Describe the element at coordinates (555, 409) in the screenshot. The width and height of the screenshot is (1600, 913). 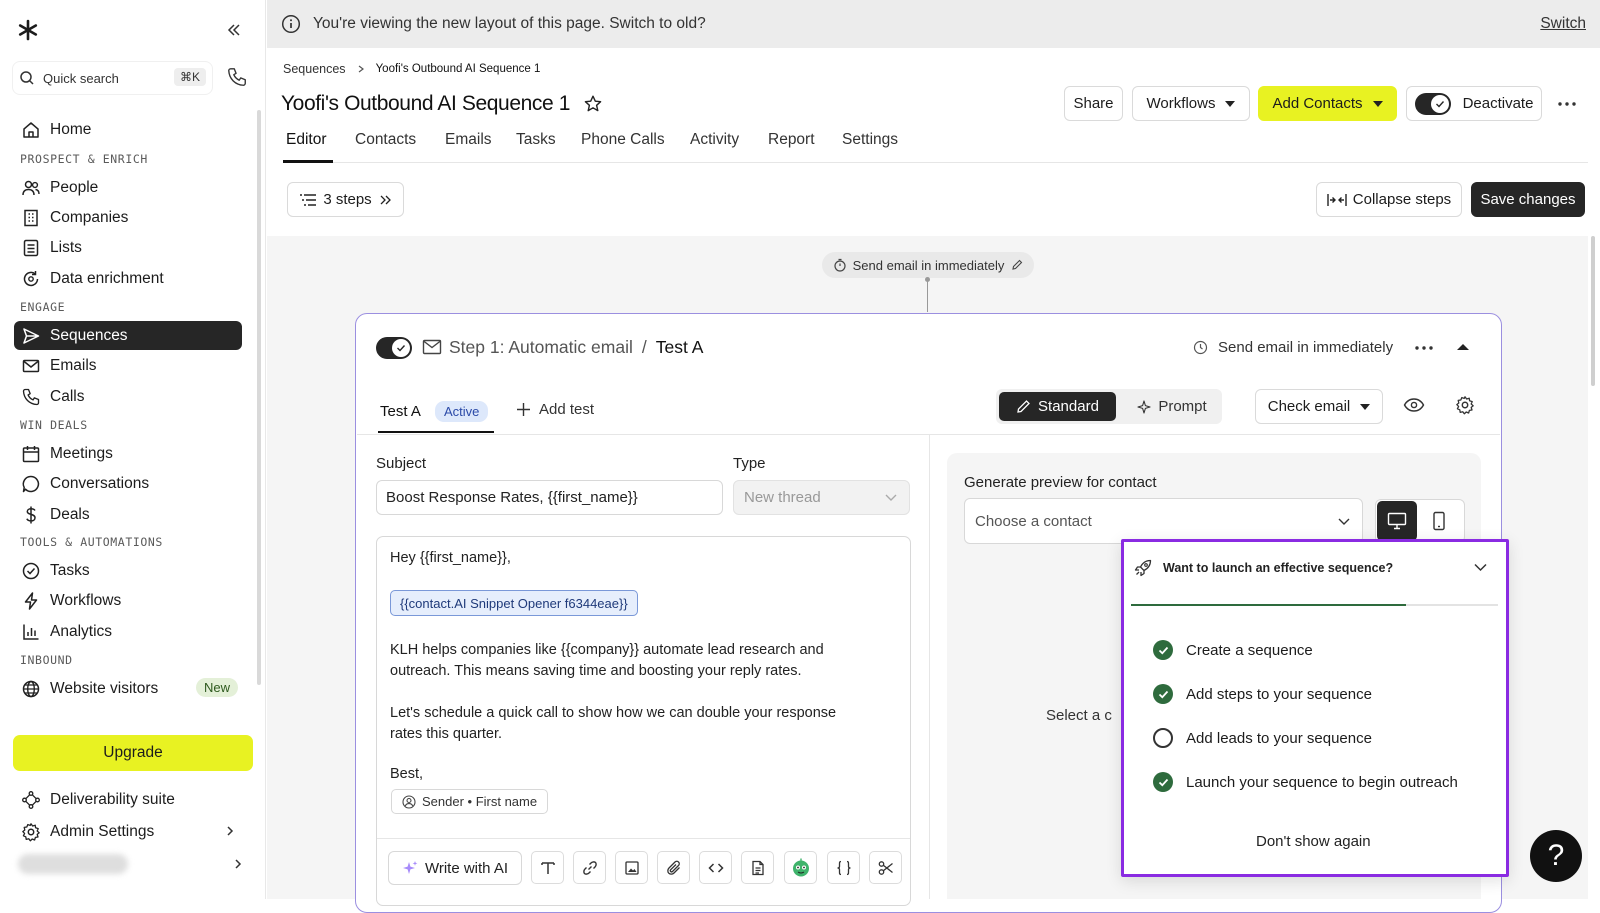
I see `add-test-button: Add test` at that location.